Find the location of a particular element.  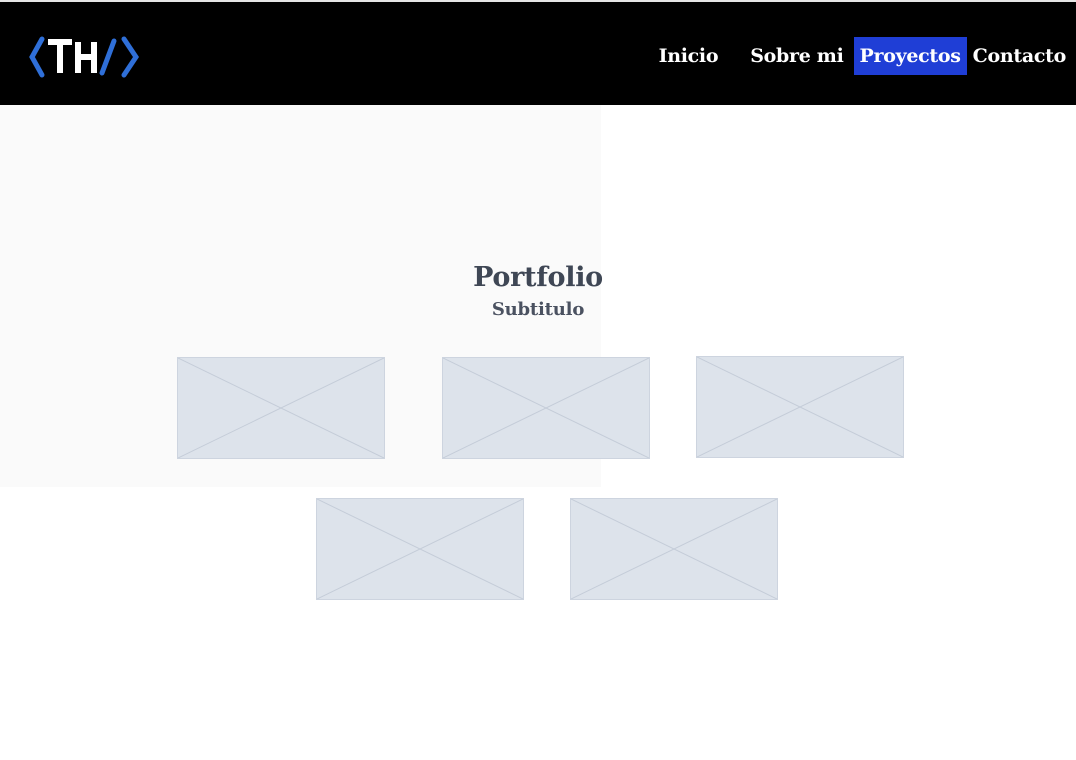

nav-link-contacto: Contacto is located at coordinates (1019, 56).